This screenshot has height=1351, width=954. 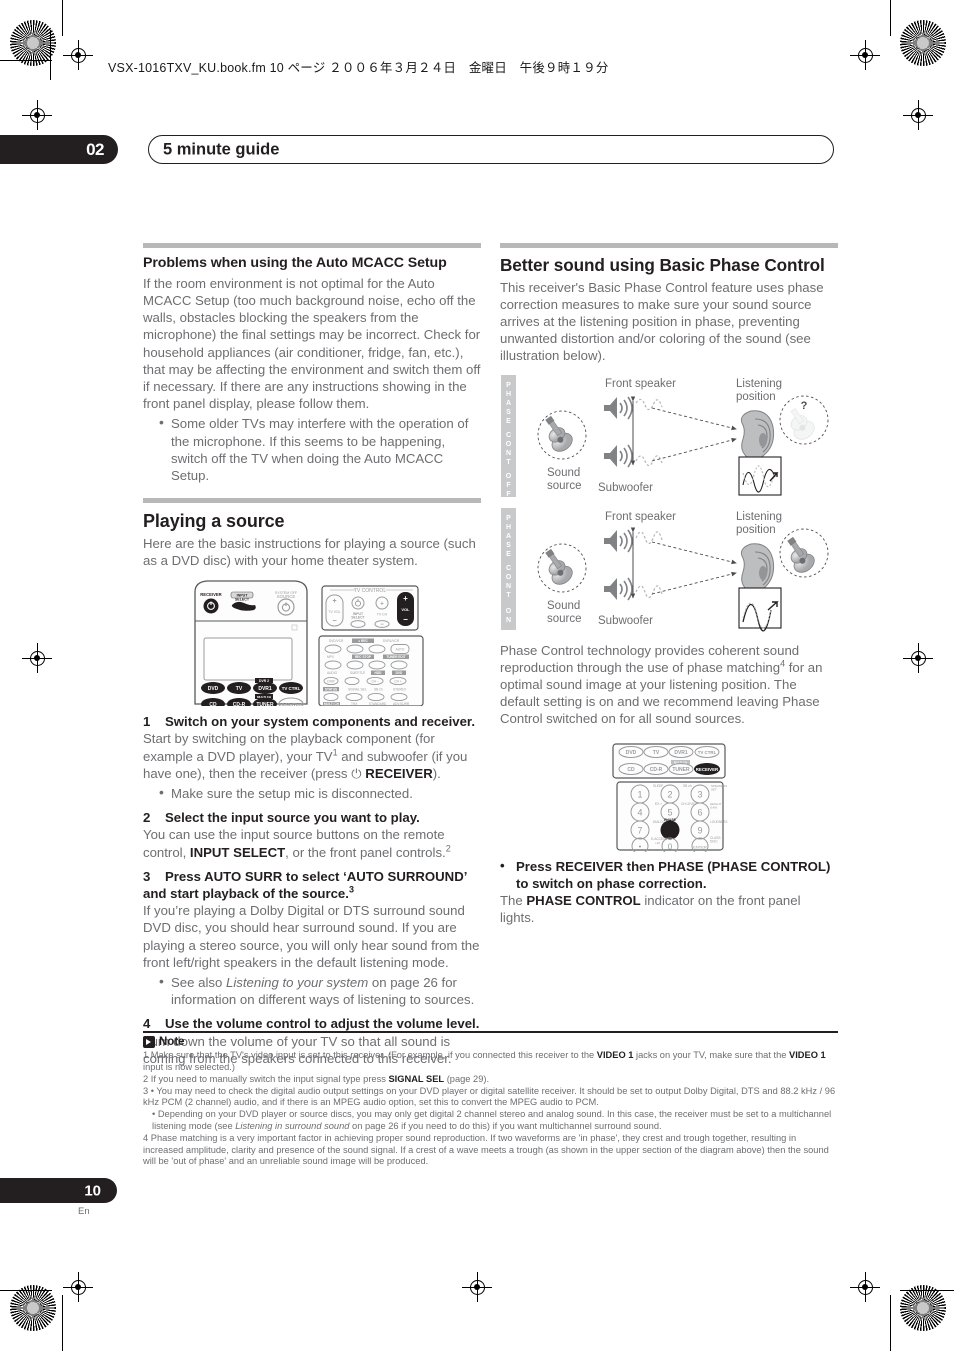 I want to click on svg-text: 4, so click(x=639, y=812).